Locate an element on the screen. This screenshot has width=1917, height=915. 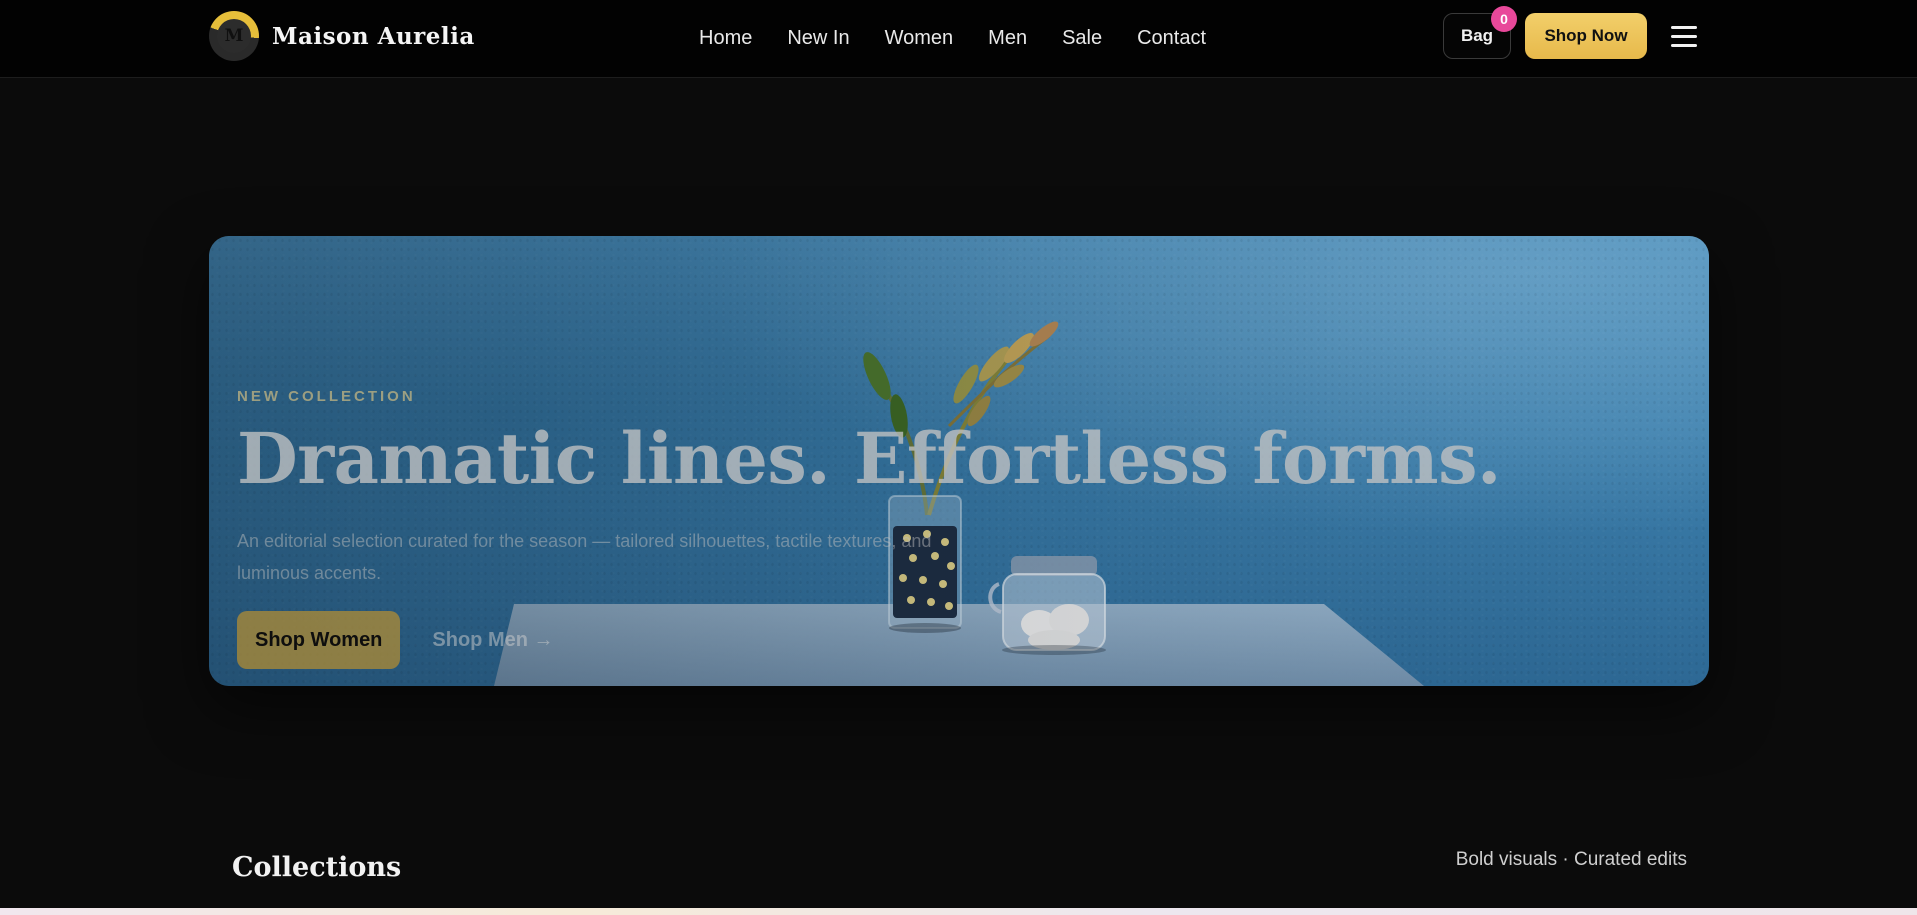
hero-eyebrow: NEW COLLECTION is located at coordinates (326, 396).